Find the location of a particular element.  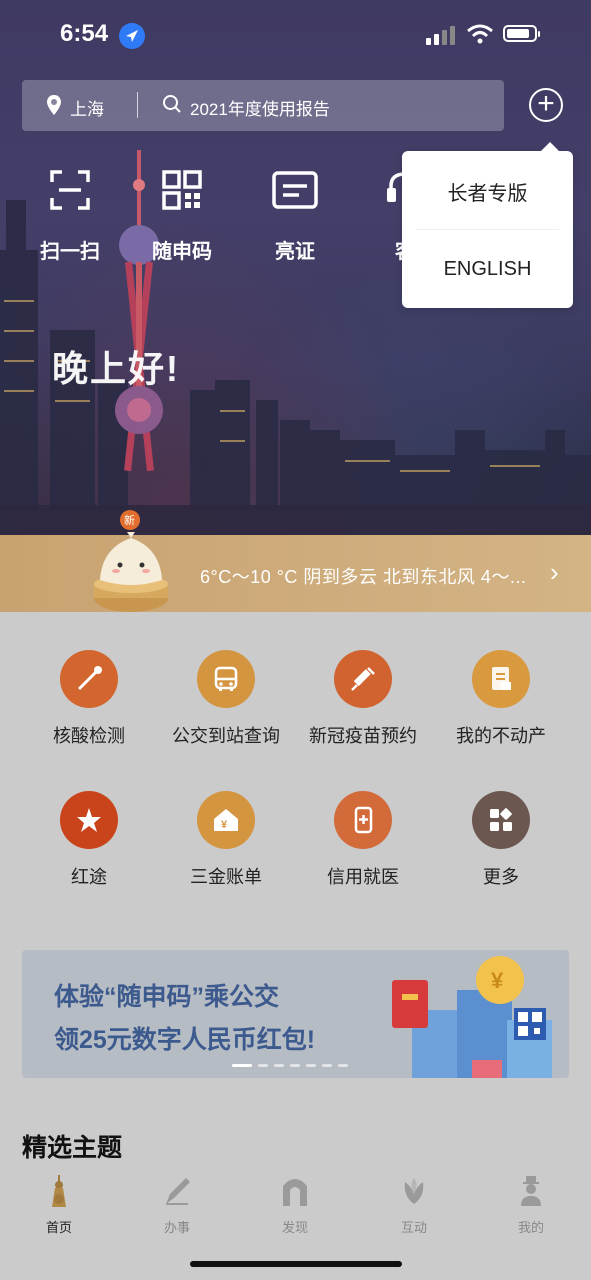

pen-icon is located at coordinates (178, 1191).